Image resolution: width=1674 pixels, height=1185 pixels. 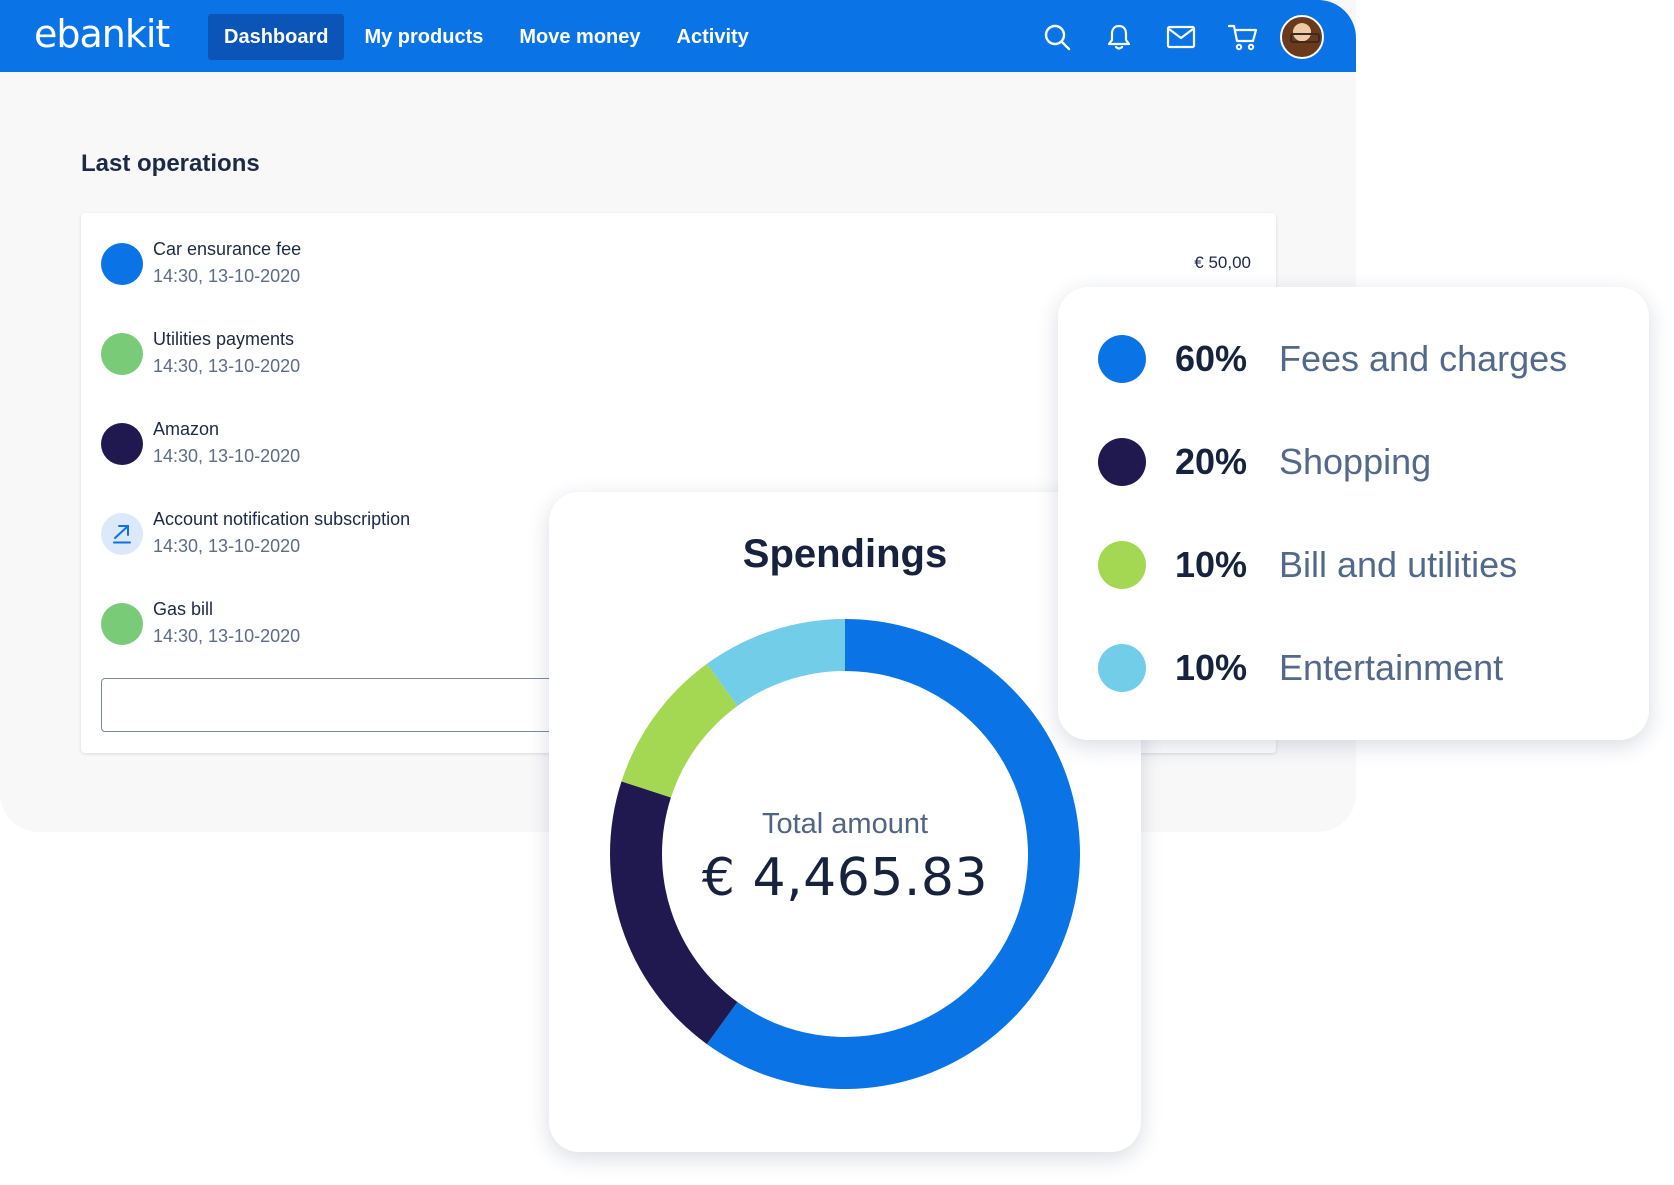 I want to click on tab-my-products: My products, so click(x=423, y=37).